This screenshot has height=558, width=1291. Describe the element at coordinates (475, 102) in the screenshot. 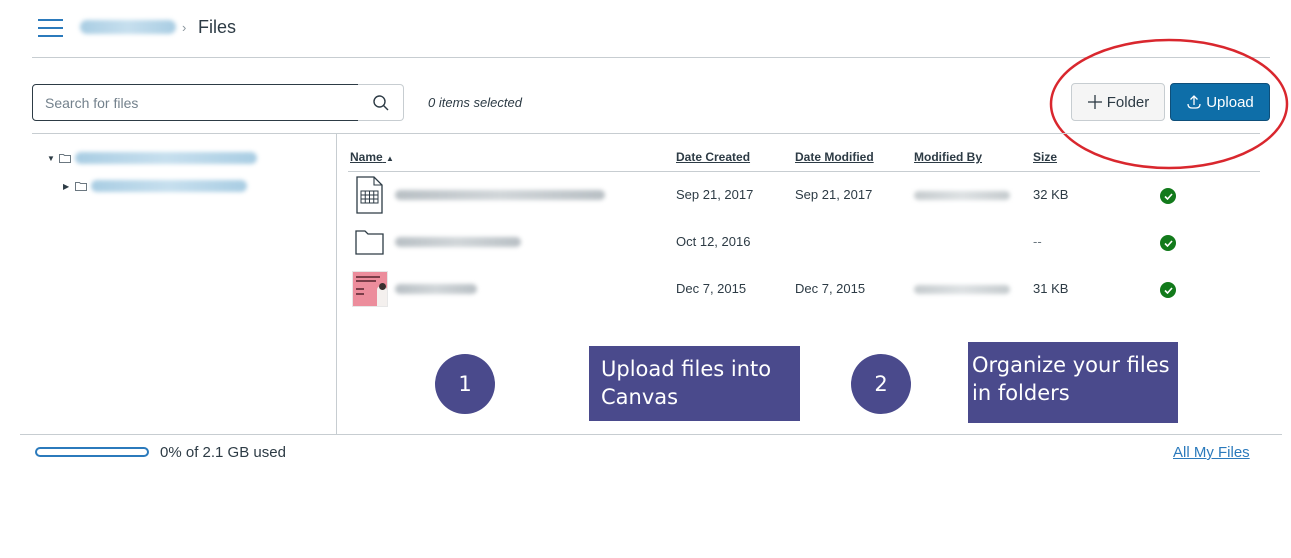

I see `selected-count: 0 items selected` at that location.